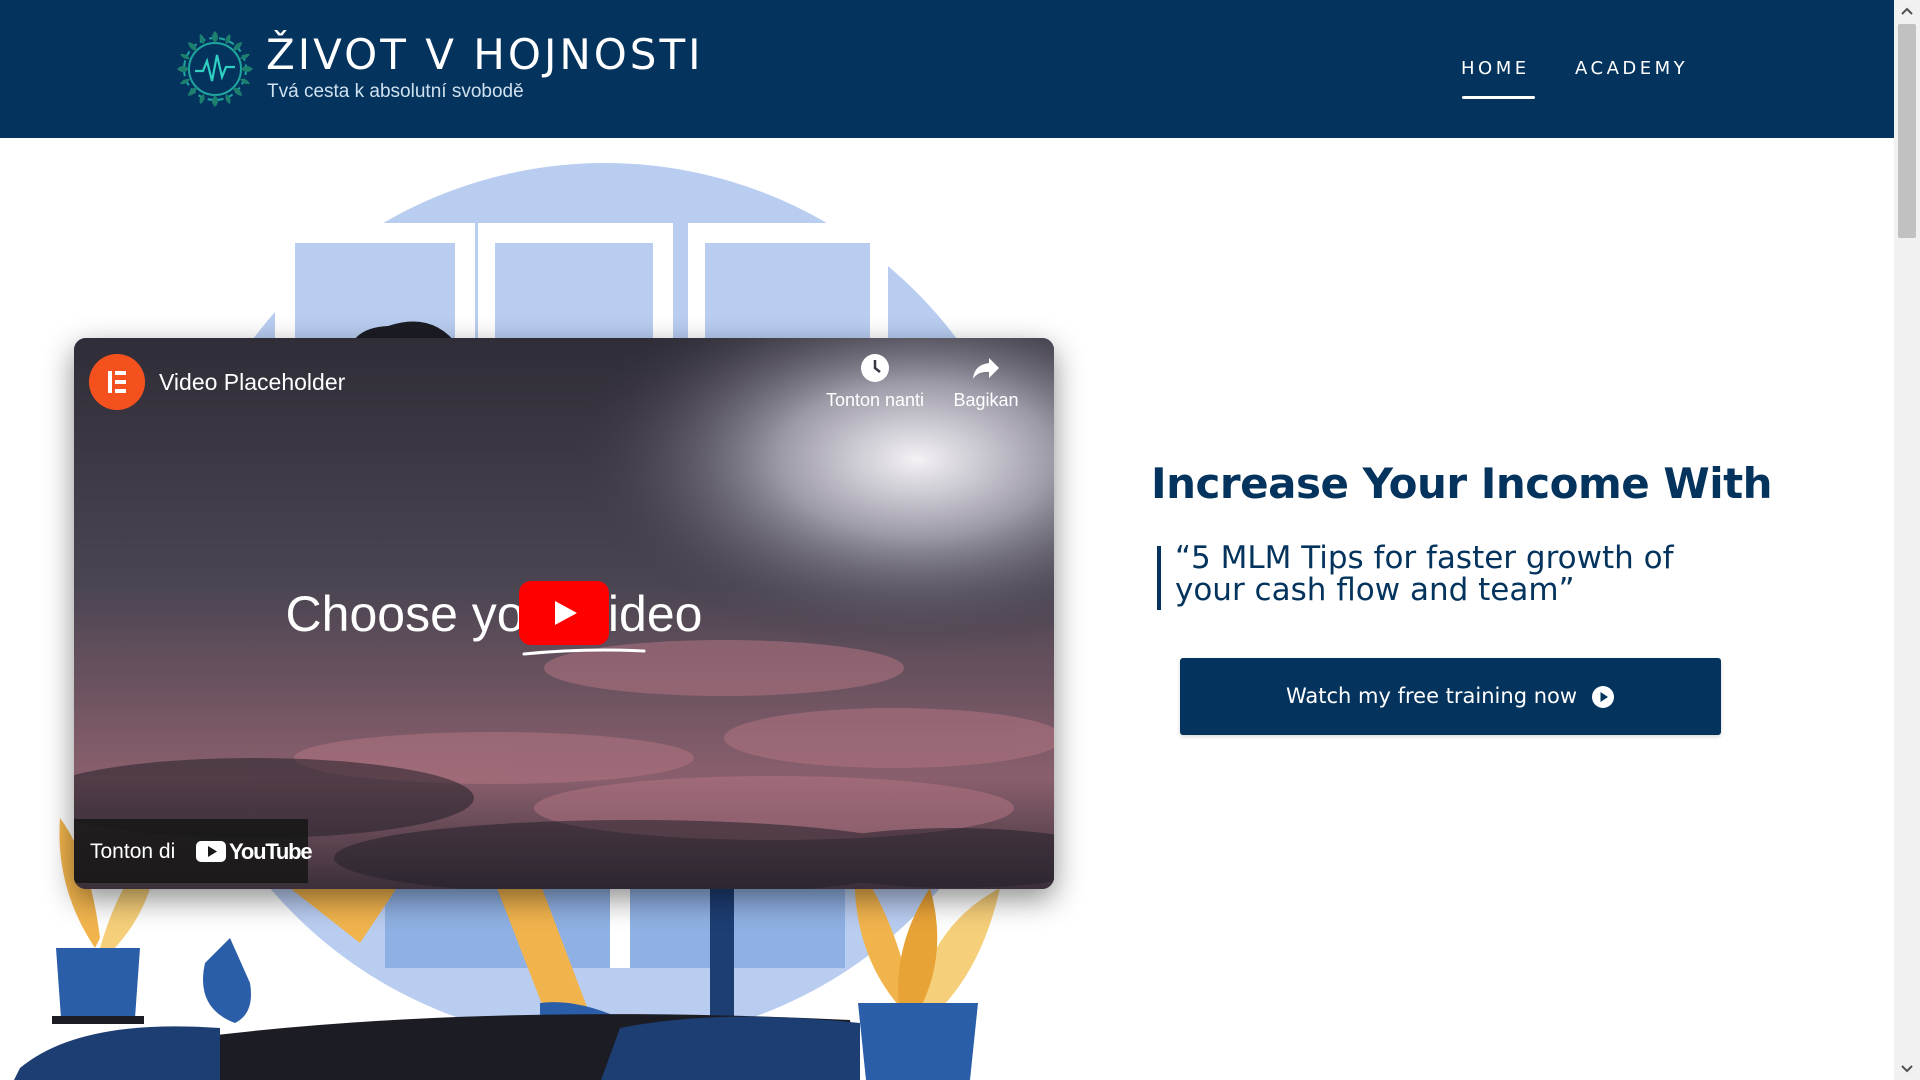  Describe the element at coordinates (875, 368) in the screenshot. I see `clock-icon` at that location.